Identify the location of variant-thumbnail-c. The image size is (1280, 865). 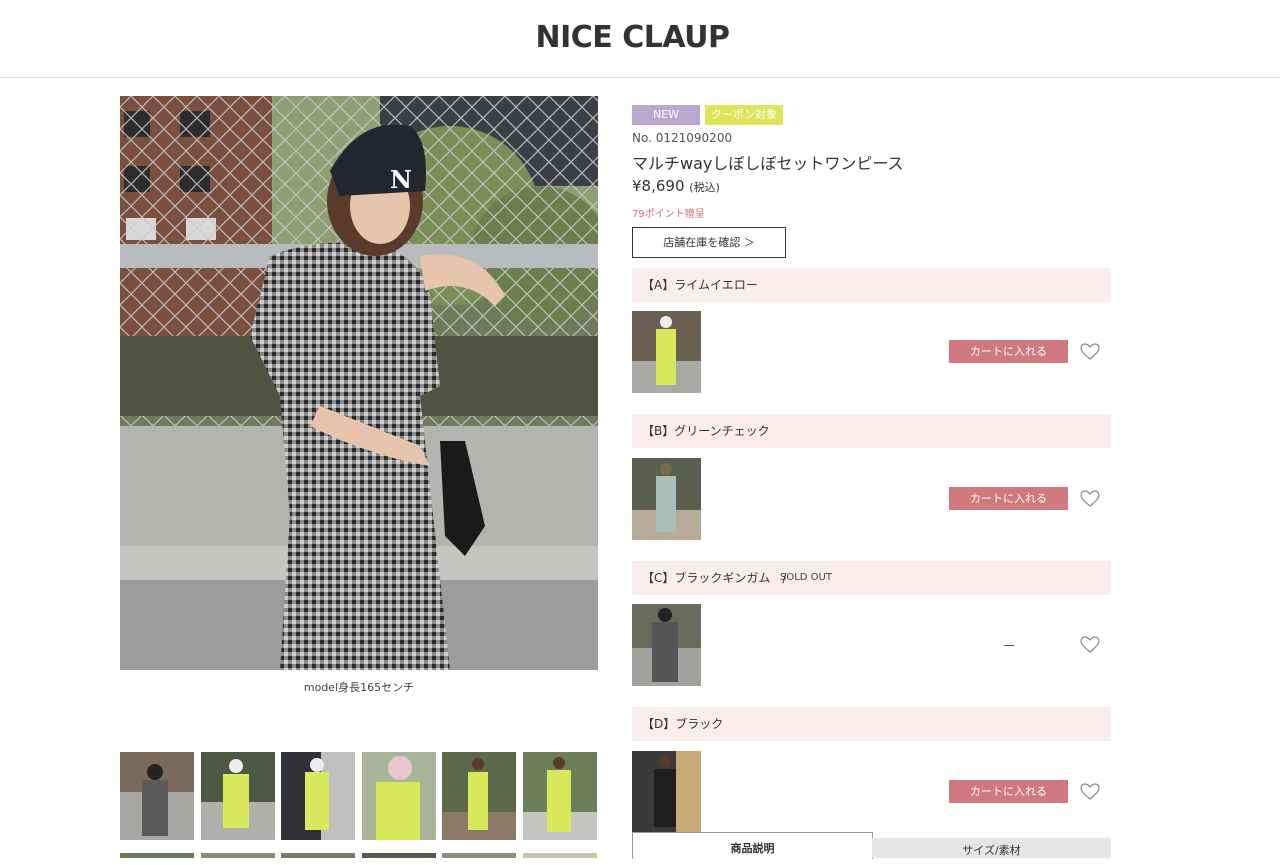
(666, 645).